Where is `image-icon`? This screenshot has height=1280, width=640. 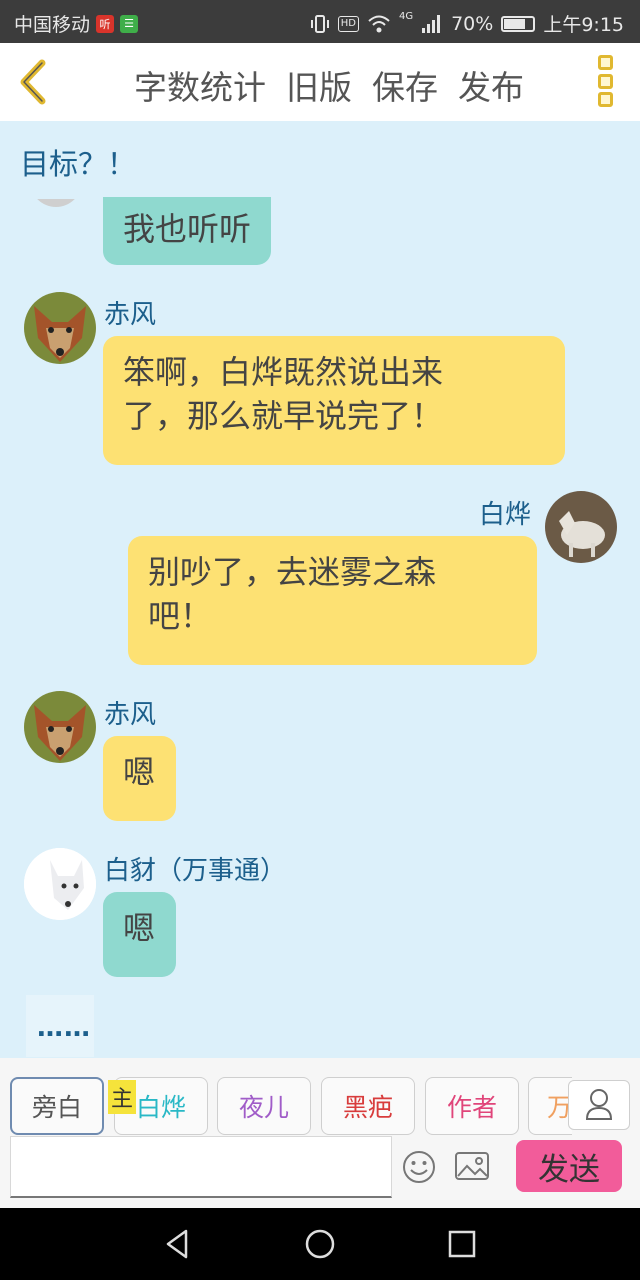 image-icon is located at coordinates (472, 1166).